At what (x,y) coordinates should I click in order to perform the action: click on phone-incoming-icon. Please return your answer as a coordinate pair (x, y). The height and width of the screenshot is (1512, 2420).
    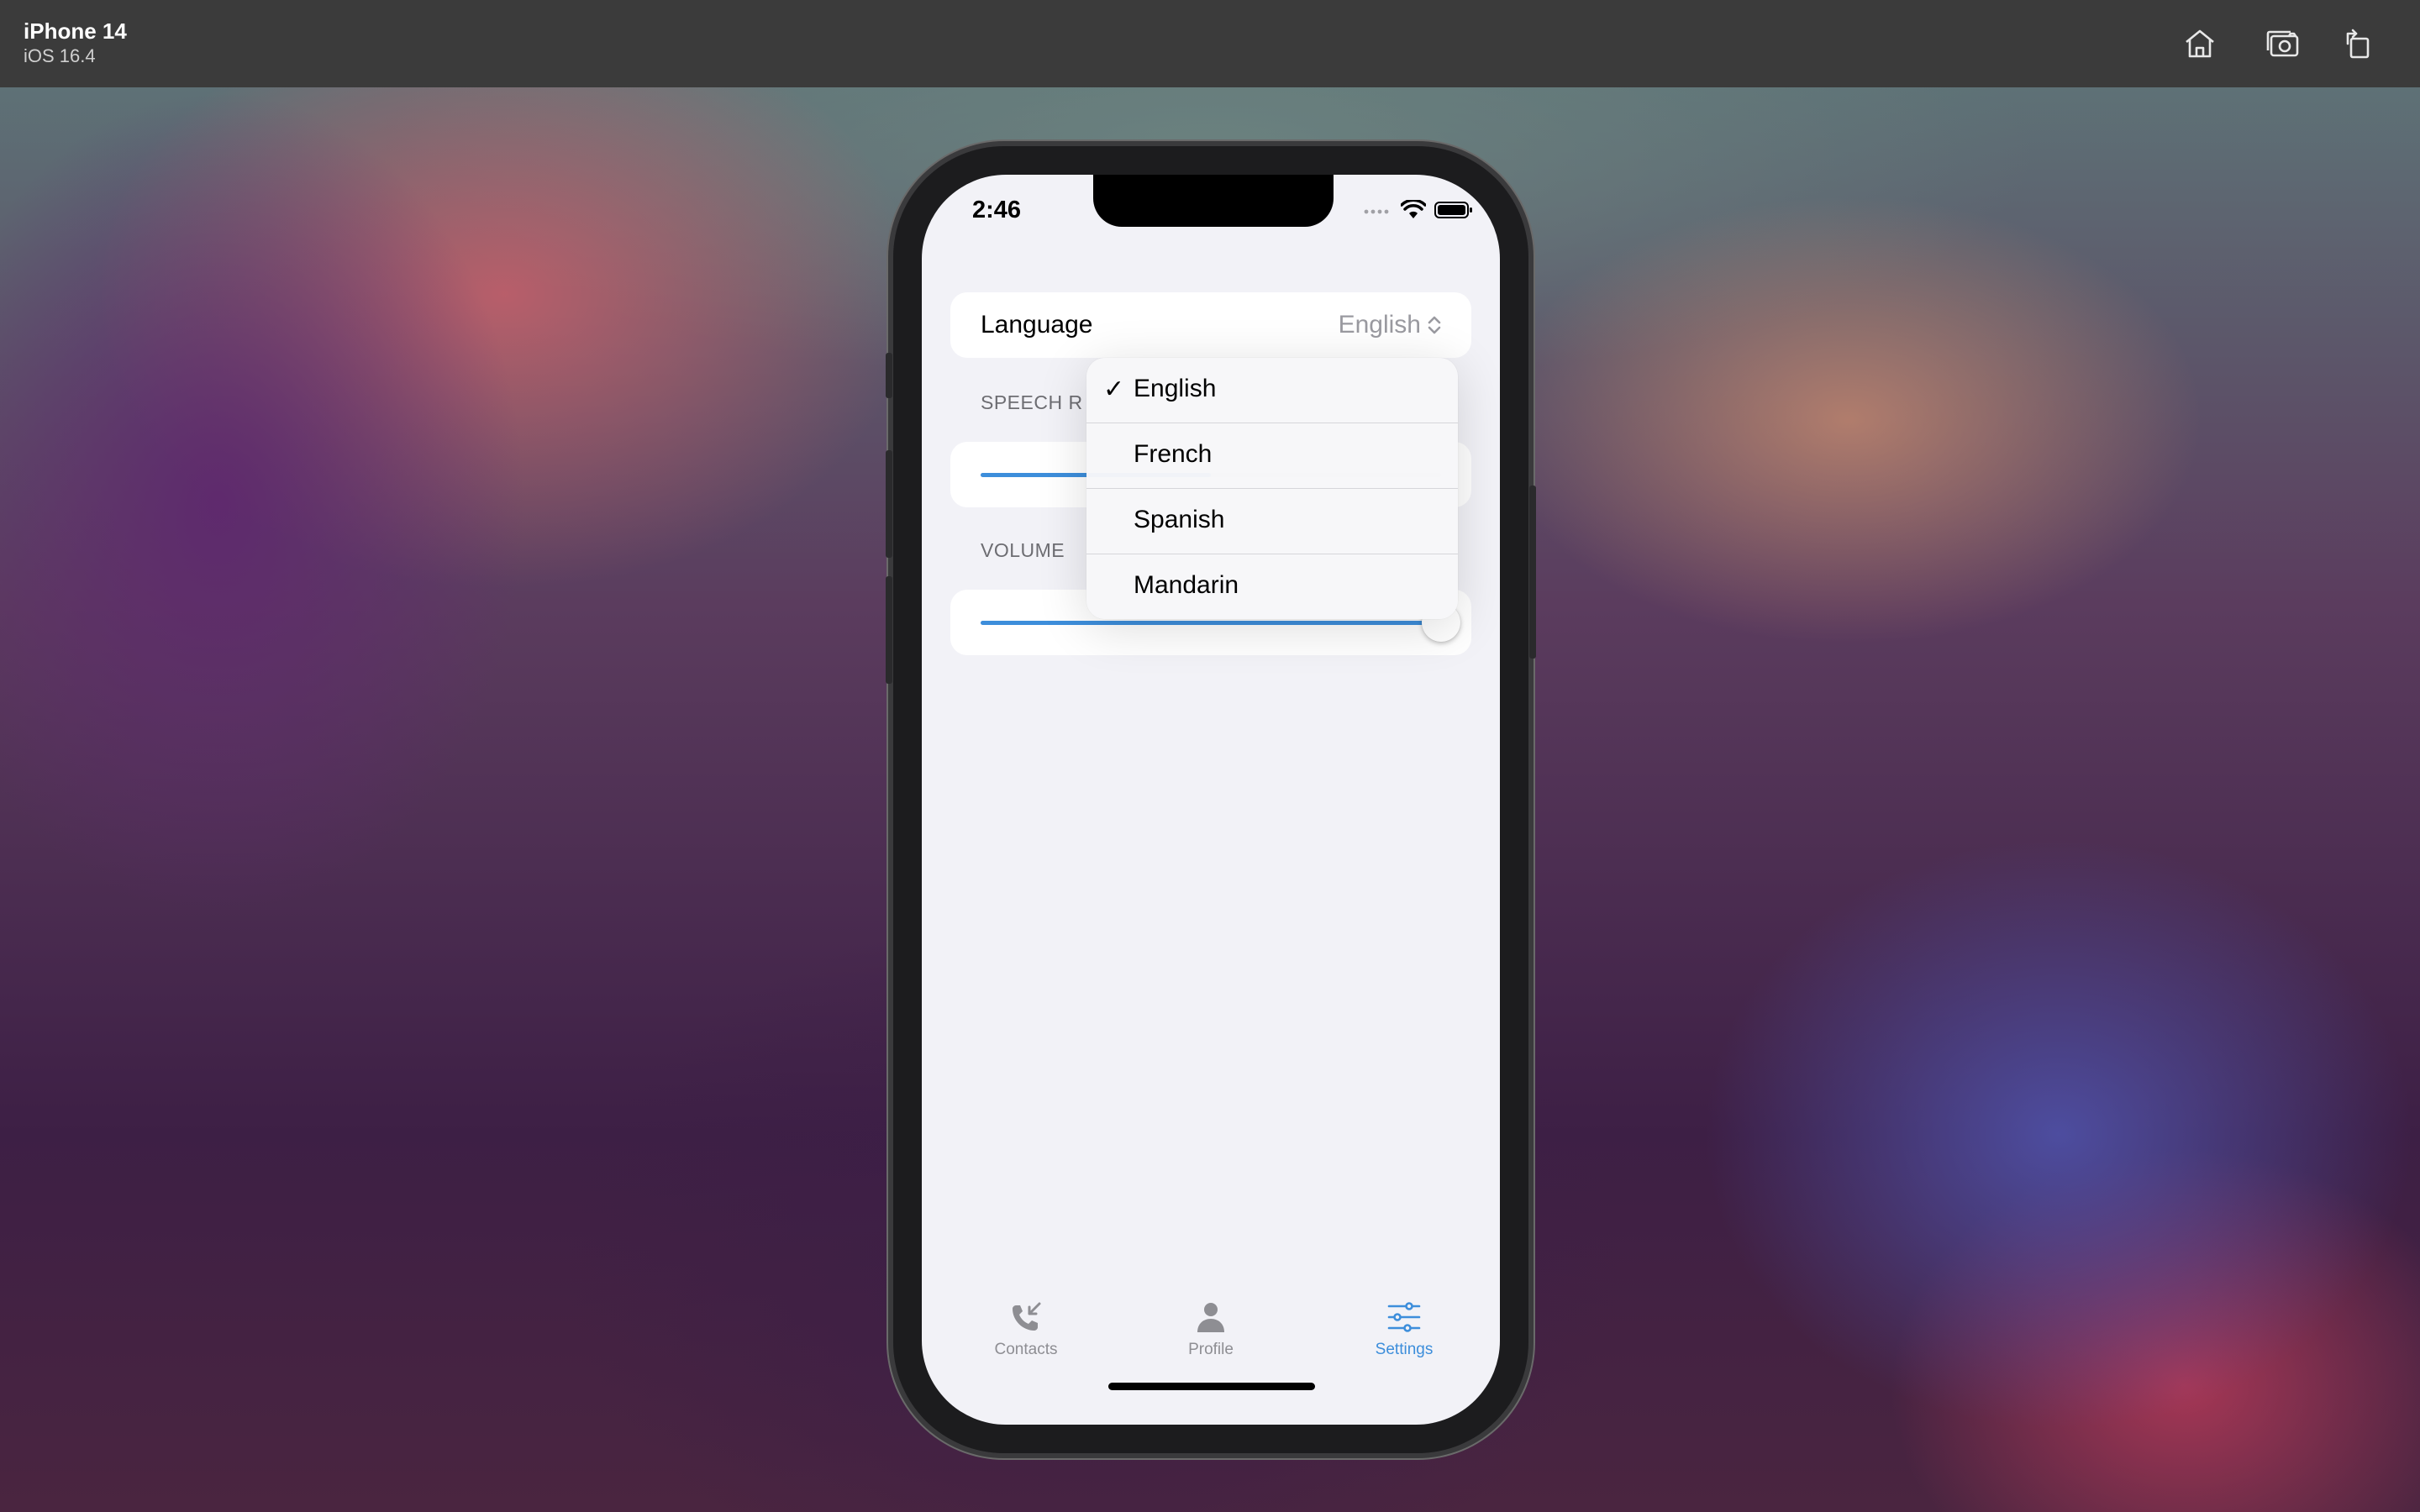
    Looking at the image, I should click on (1027, 1316).